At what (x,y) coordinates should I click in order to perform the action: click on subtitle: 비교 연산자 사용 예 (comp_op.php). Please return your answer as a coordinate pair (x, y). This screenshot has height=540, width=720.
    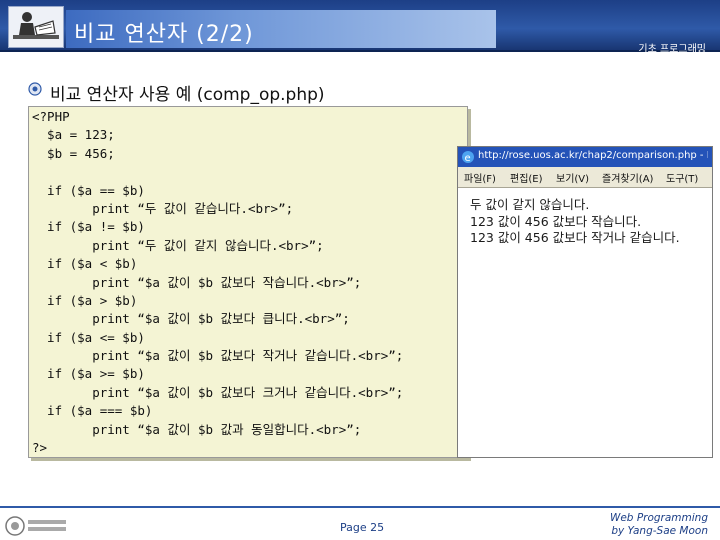
    Looking at the image, I should click on (187, 95).